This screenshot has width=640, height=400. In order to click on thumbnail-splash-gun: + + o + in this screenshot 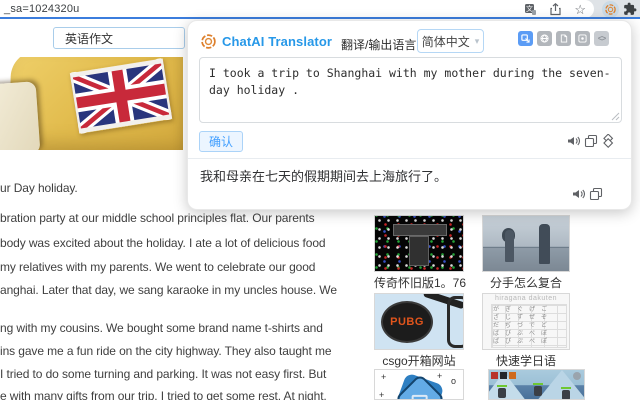, I will do `click(419, 384)`.